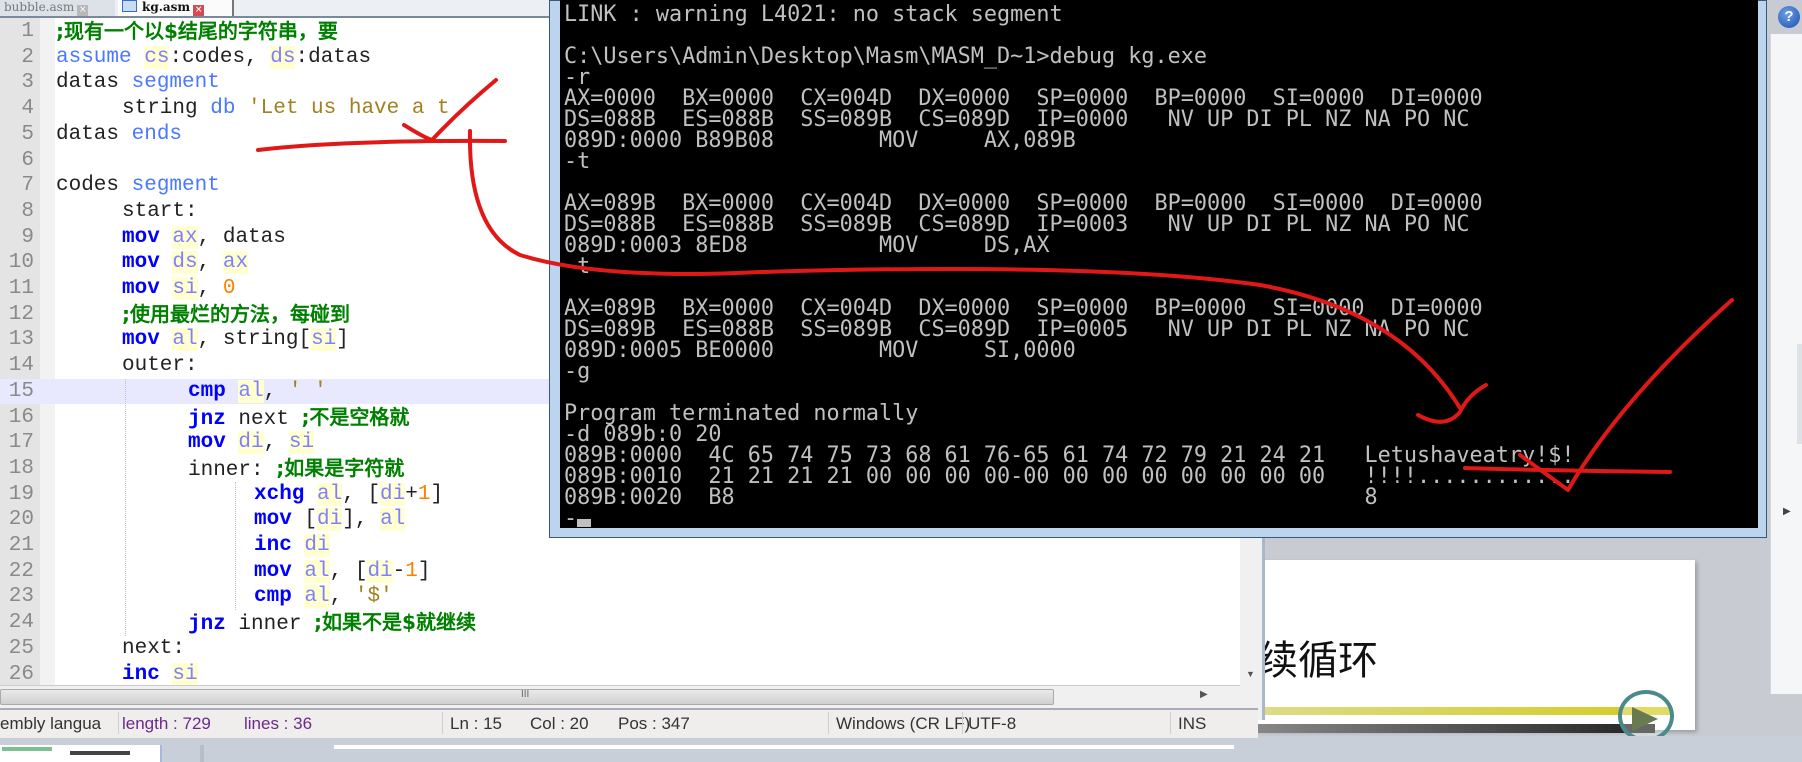 Image resolution: width=1802 pixels, height=762 pixels. I want to click on line-number: 11, so click(21, 288).